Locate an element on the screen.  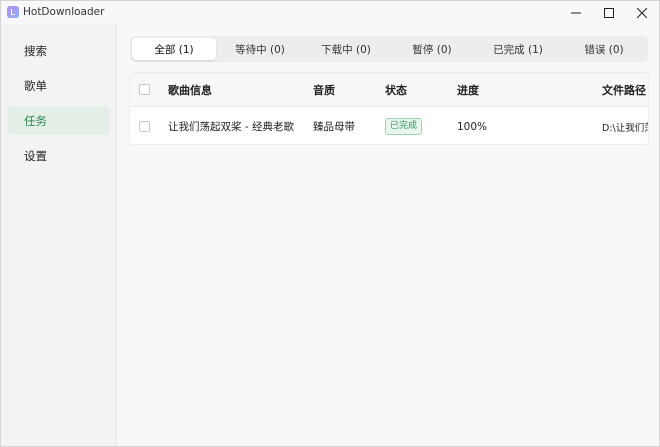
tab-label: 错误 (0) is located at coordinates (604, 49).